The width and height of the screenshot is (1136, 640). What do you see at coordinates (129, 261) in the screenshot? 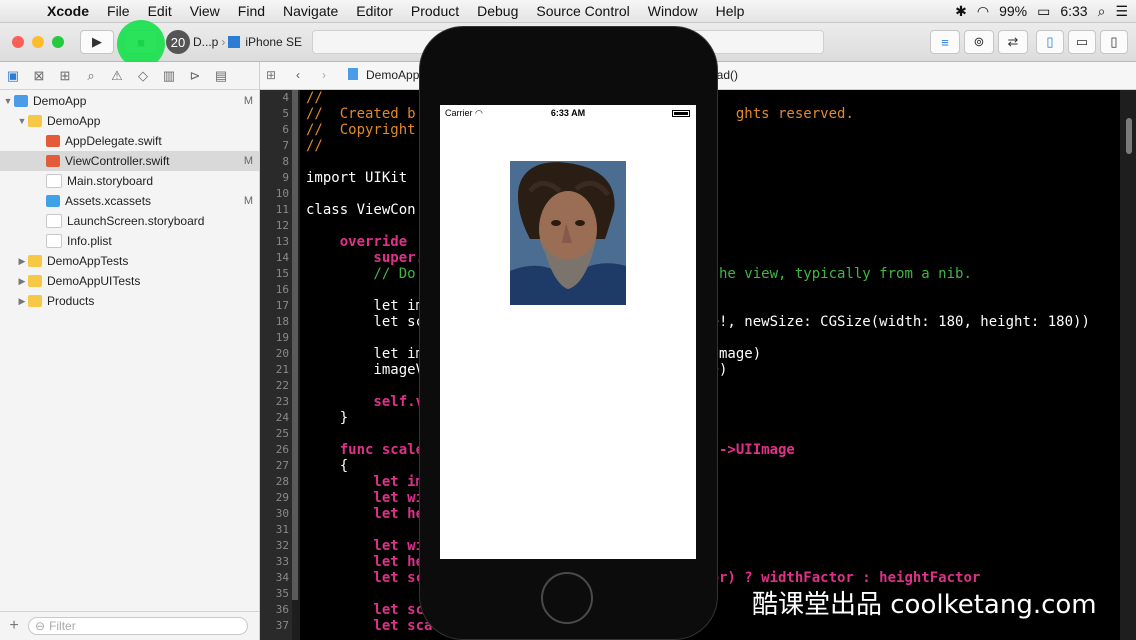
I see `tree-item-group: ▶ DemoAppTests` at bounding box center [129, 261].